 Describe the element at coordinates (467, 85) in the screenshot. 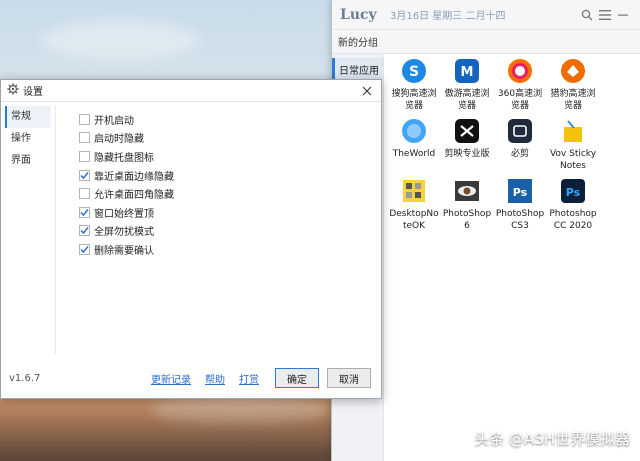

I see `app-item: M 傲游高速浏览器` at that location.